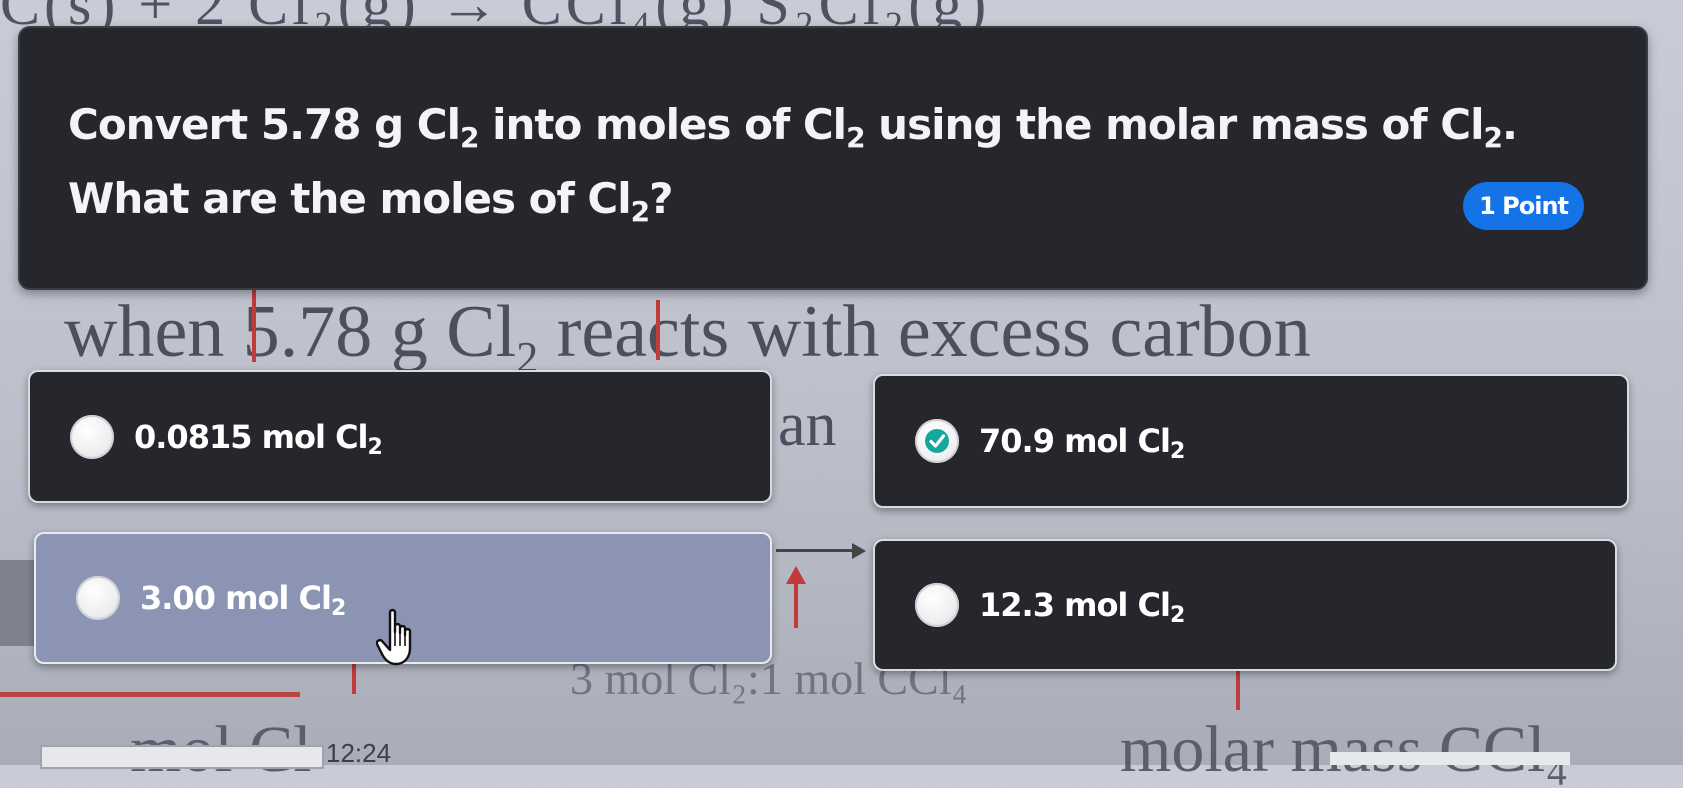 This screenshot has width=1683, height=788. Describe the element at coordinates (1082, 443) in the screenshot. I see `answer-label: 70.9 mol Cl2` at that location.